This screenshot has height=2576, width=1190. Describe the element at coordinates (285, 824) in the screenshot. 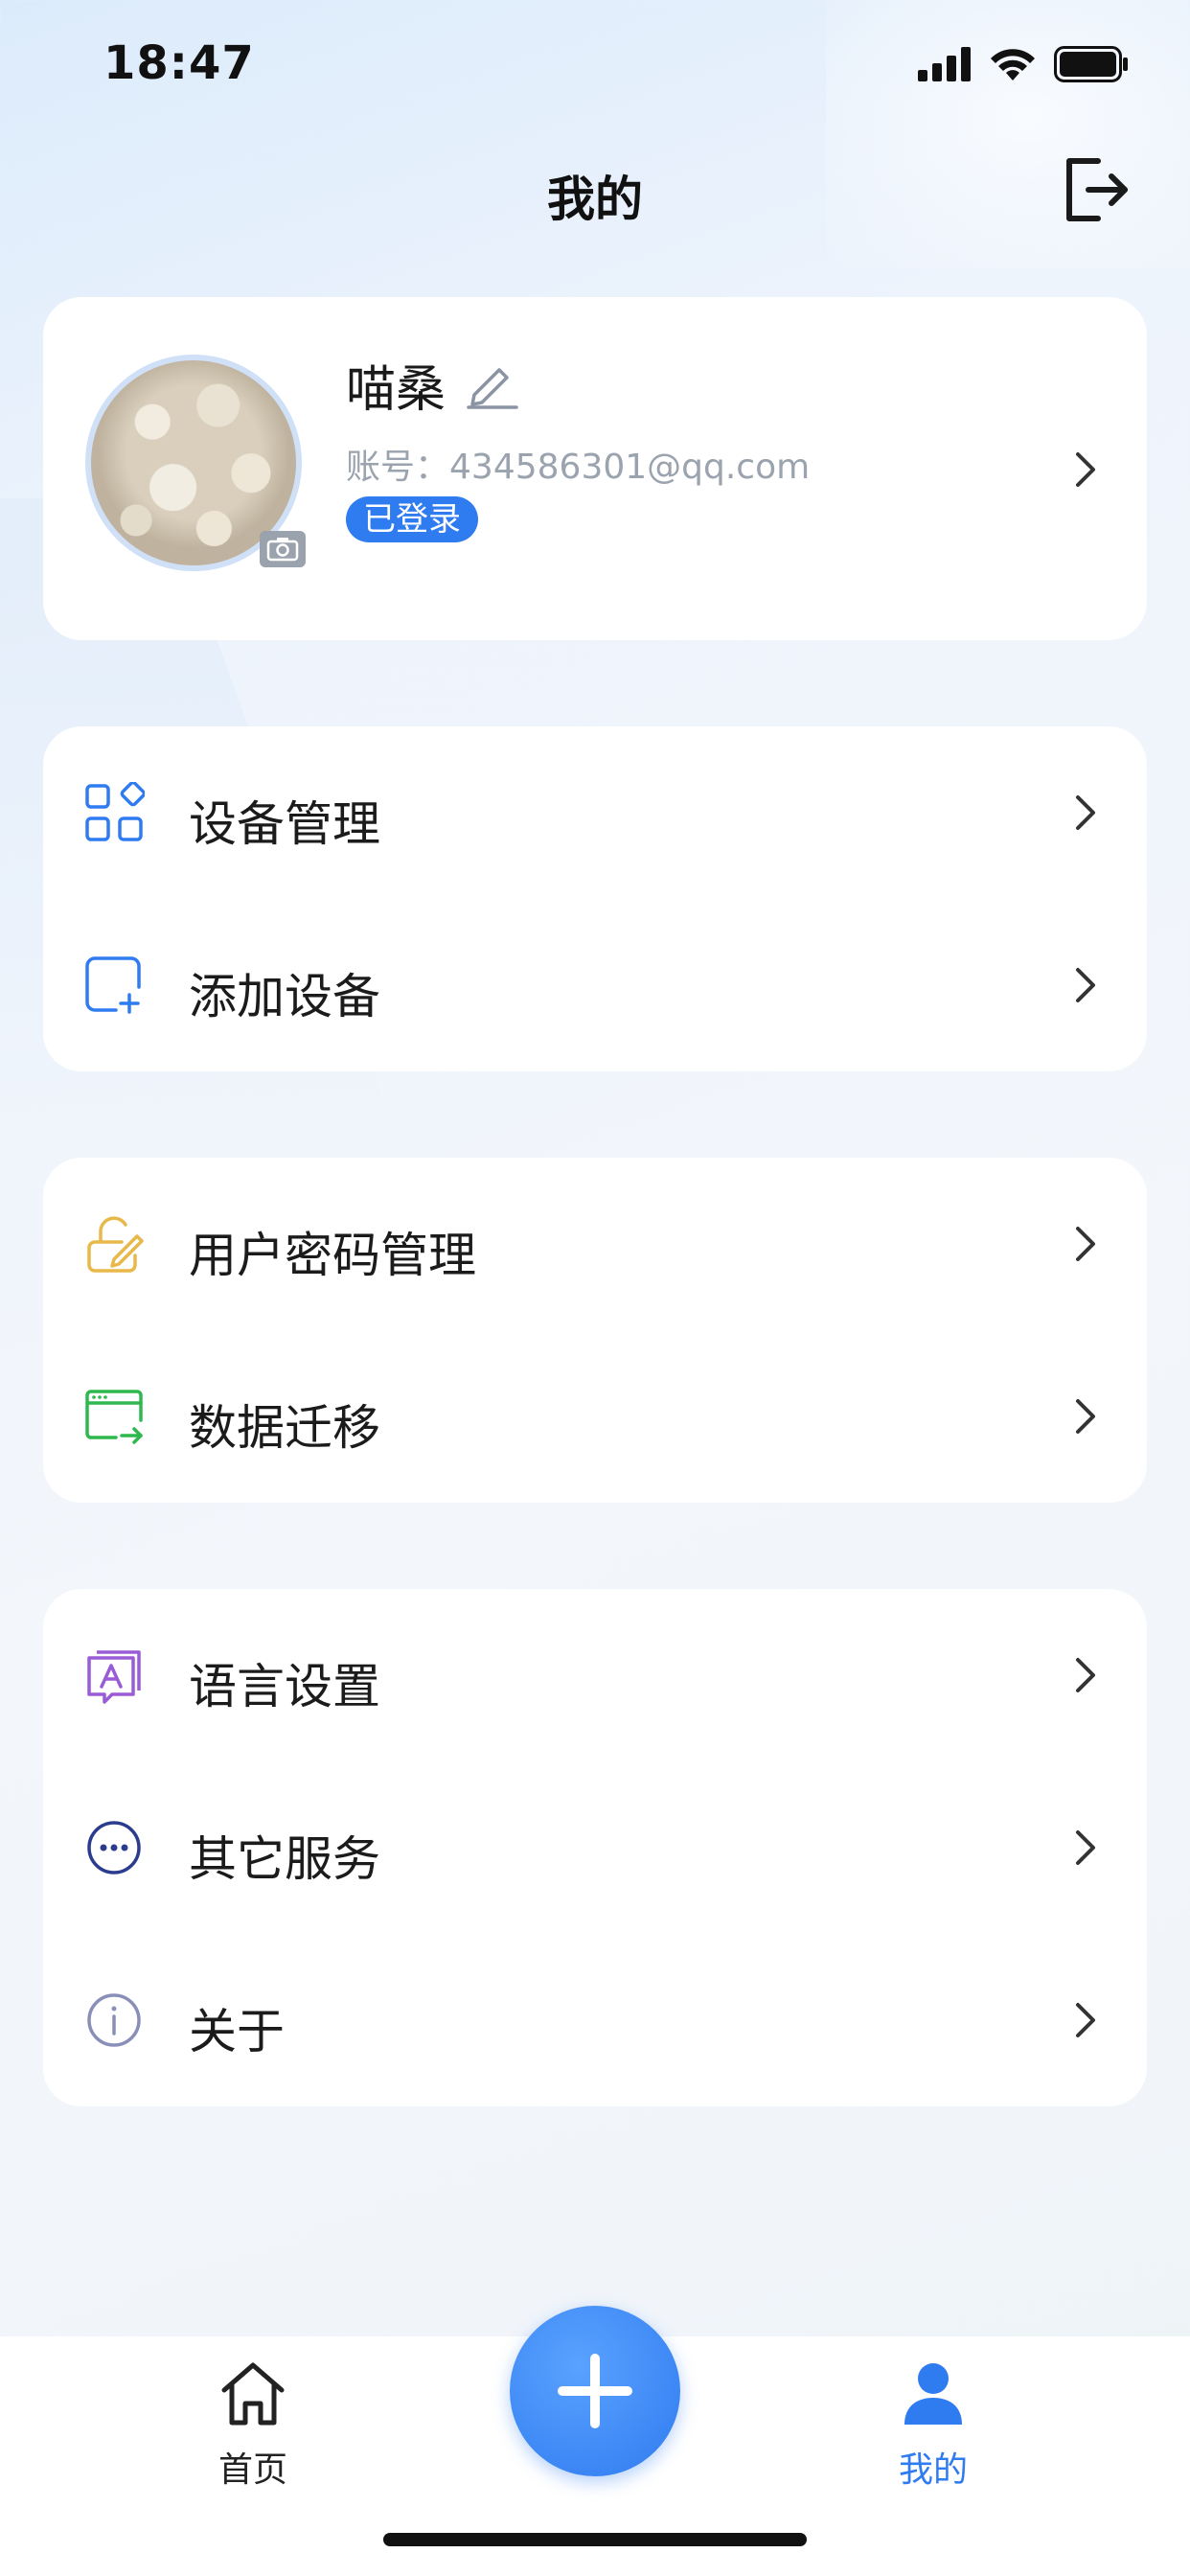

I see `menu-label: 设备管理` at that location.